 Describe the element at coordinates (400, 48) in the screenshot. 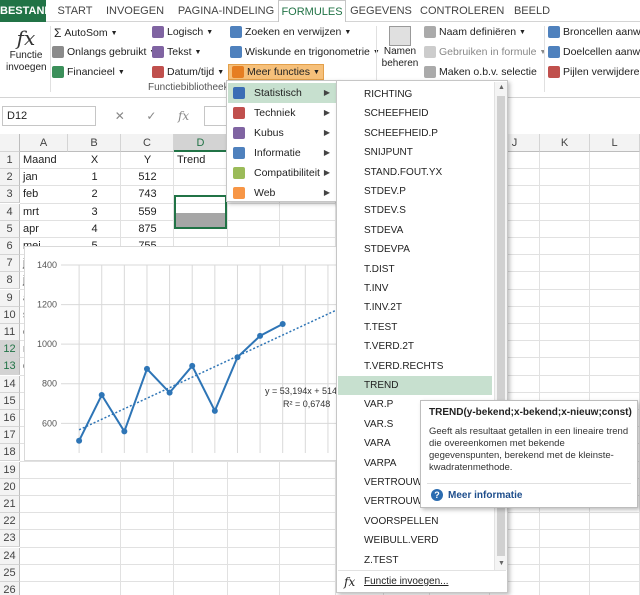

I see `name-manager-button: Namen beheren` at that location.